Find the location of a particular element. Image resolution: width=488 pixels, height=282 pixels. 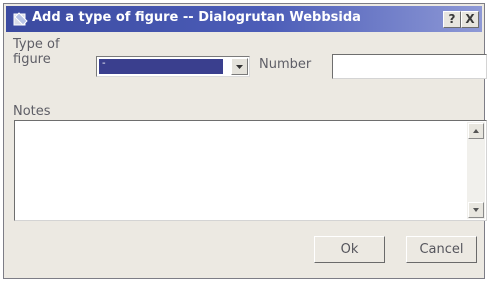

arrow-down-icon is located at coordinates (476, 210).